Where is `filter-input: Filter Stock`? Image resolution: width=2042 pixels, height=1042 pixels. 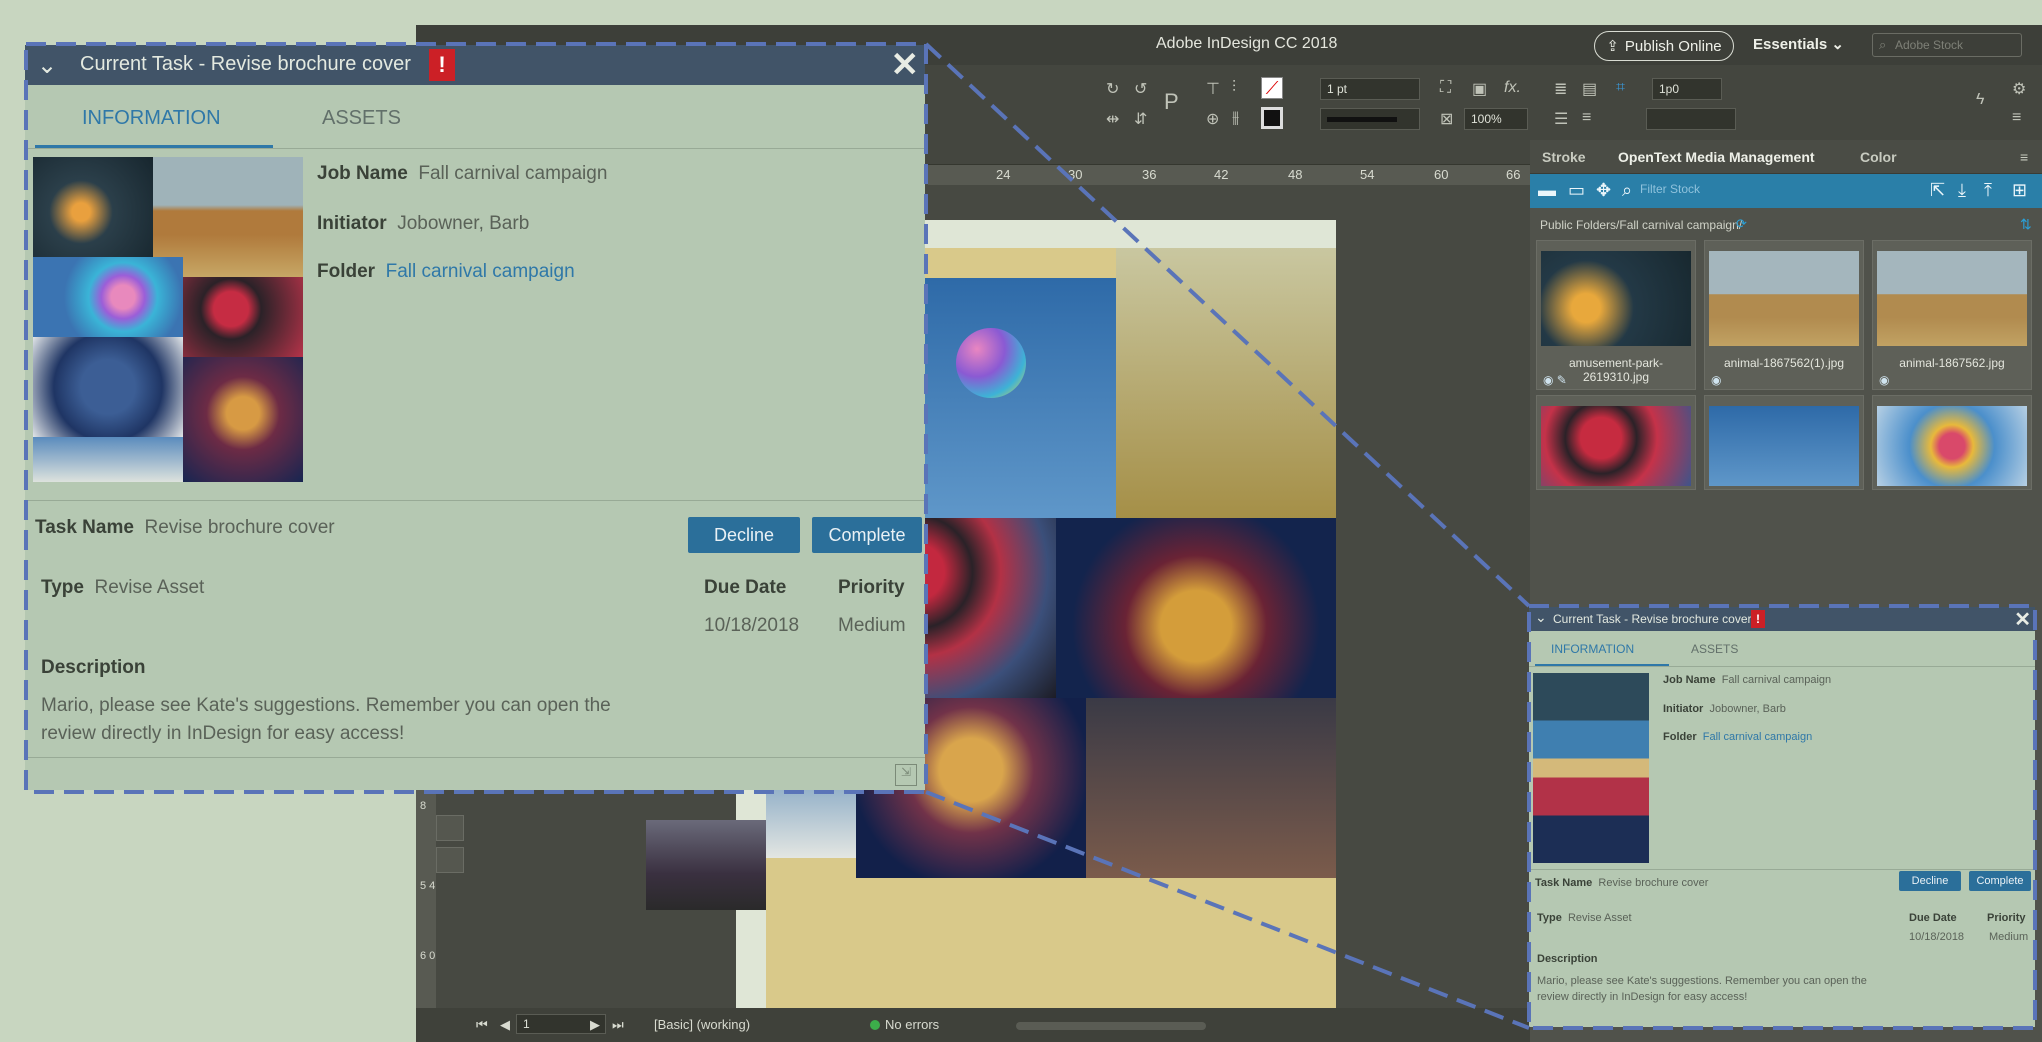 filter-input: Filter Stock is located at coordinates (1670, 189).